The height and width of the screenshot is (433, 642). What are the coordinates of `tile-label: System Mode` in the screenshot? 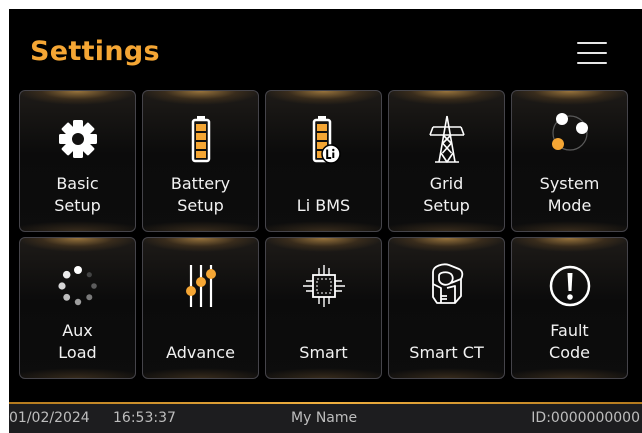 It's located at (569, 194).